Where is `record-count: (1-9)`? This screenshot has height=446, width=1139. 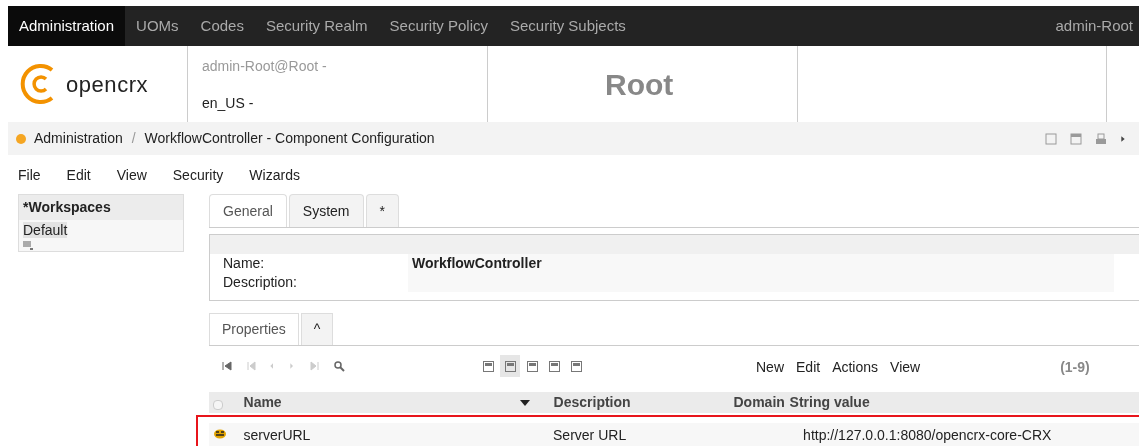
record-count: (1-9) is located at coordinates (1075, 367).